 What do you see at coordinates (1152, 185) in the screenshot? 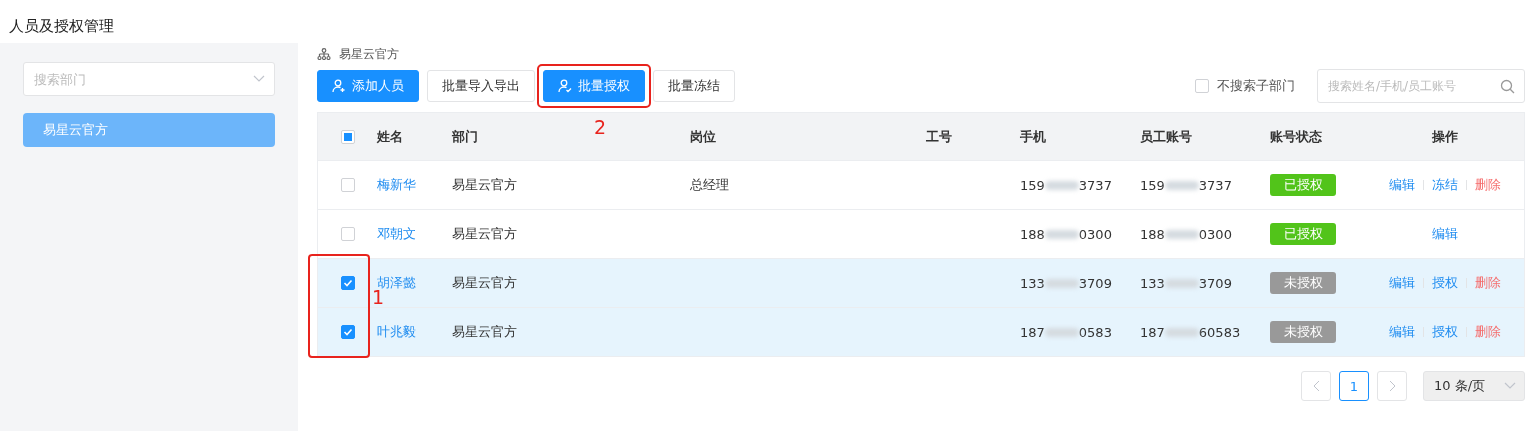
I see `account-text: 159` at bounding box center [1152, 185].